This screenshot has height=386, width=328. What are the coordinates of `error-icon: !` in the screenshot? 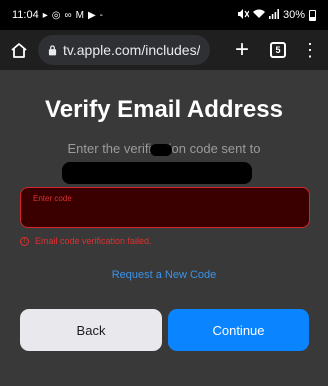 It's located at (24, 241).